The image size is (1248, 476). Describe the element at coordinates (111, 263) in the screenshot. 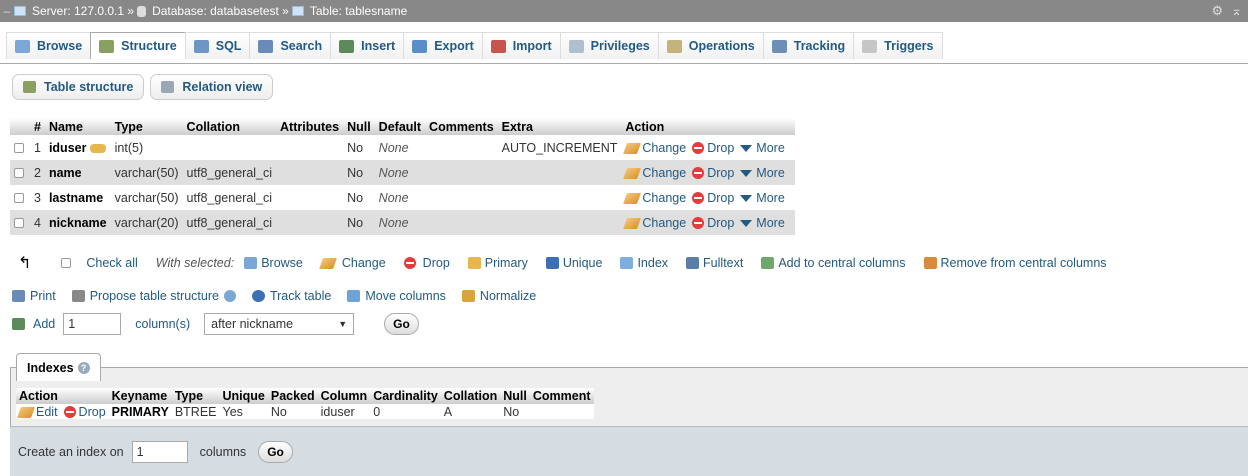

I see `check-all-label: Check all` at that location.